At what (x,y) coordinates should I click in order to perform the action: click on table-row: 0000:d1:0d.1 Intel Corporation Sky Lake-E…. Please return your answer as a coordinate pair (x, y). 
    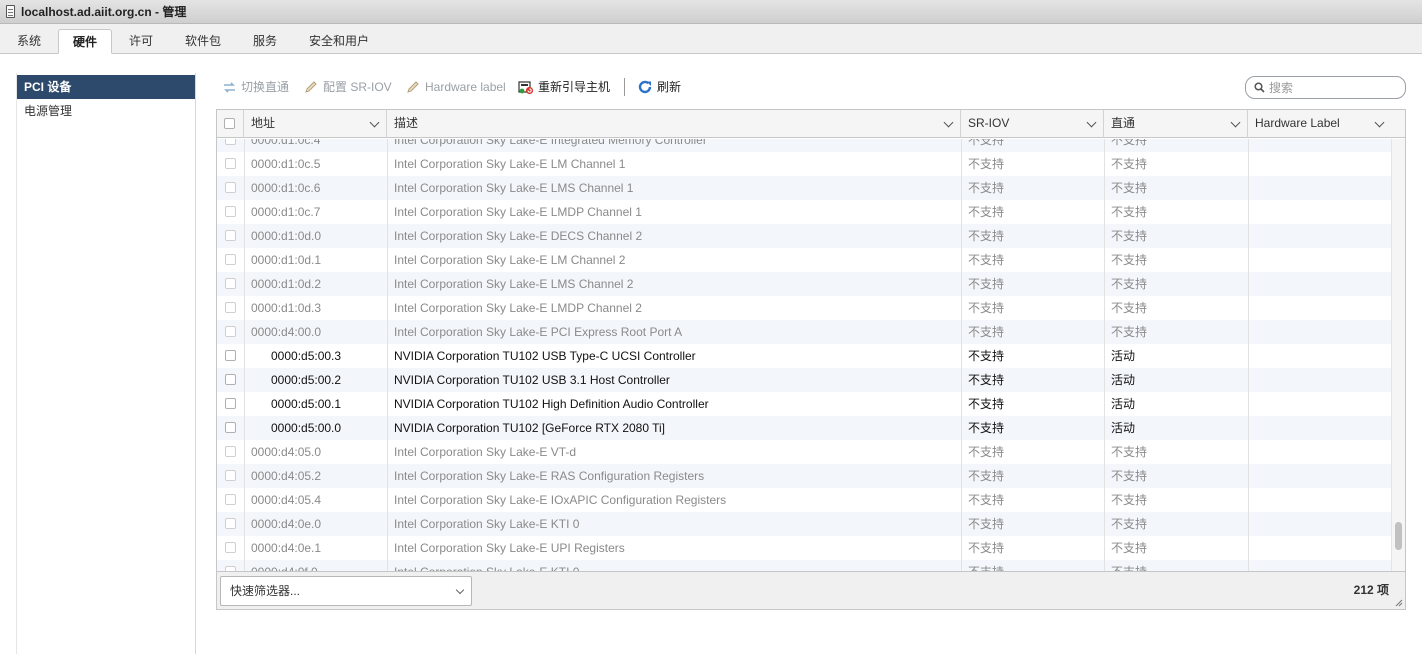
    Looking at the image, I should click on (804, 260).